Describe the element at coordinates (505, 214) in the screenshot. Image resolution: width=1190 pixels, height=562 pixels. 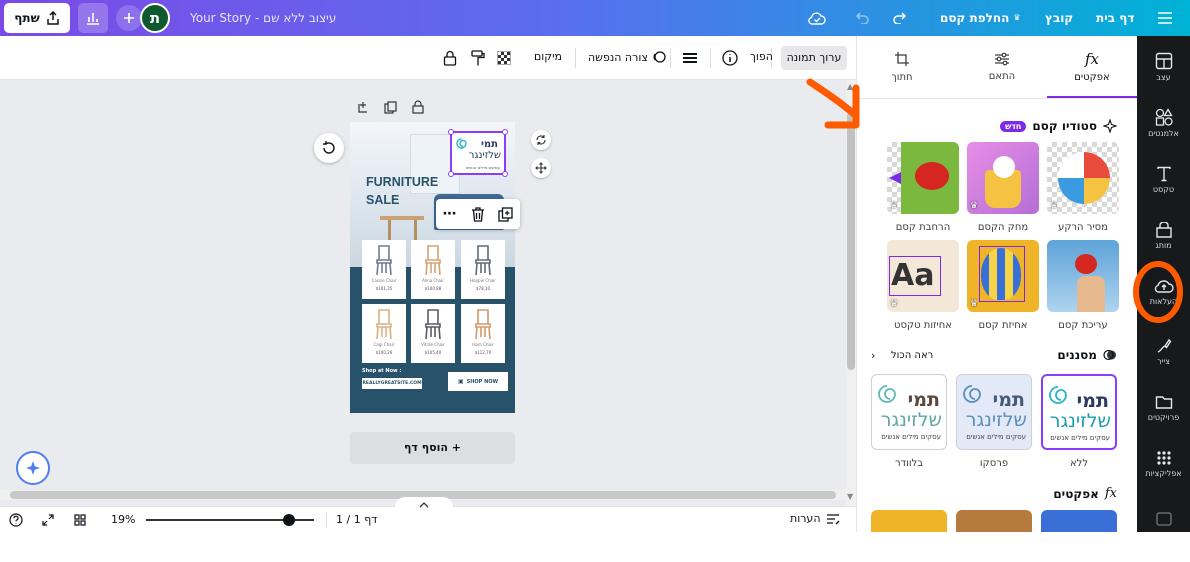
I see `duplicate-icon` at that location.